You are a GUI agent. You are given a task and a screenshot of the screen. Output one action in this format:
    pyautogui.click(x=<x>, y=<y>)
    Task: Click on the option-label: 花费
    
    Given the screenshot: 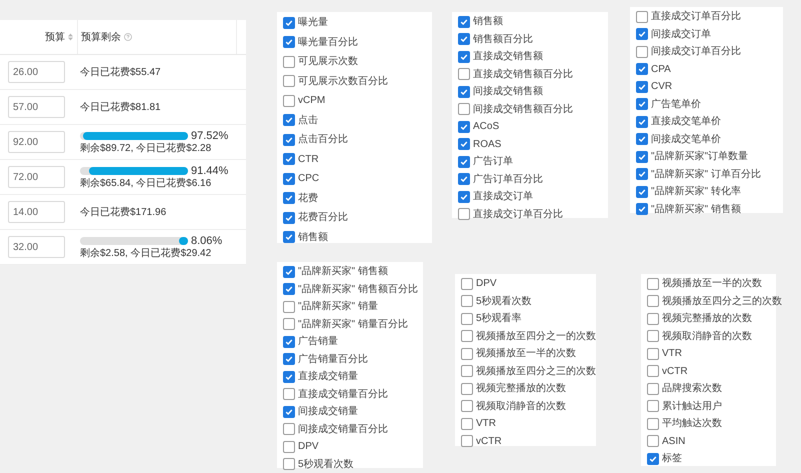 What is the action you would take?
    pyautogui.click(x=308, y=198)
    